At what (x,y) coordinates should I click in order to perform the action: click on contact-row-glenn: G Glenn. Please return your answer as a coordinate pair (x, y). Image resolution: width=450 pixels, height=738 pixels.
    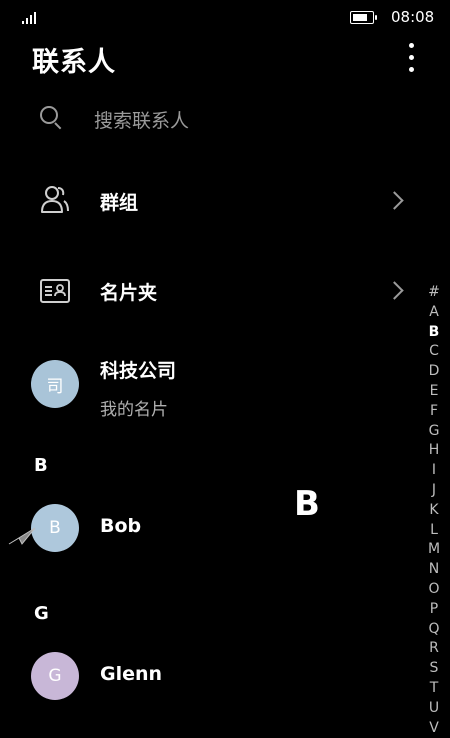
    Looking at the image, I should click on (210, 678).